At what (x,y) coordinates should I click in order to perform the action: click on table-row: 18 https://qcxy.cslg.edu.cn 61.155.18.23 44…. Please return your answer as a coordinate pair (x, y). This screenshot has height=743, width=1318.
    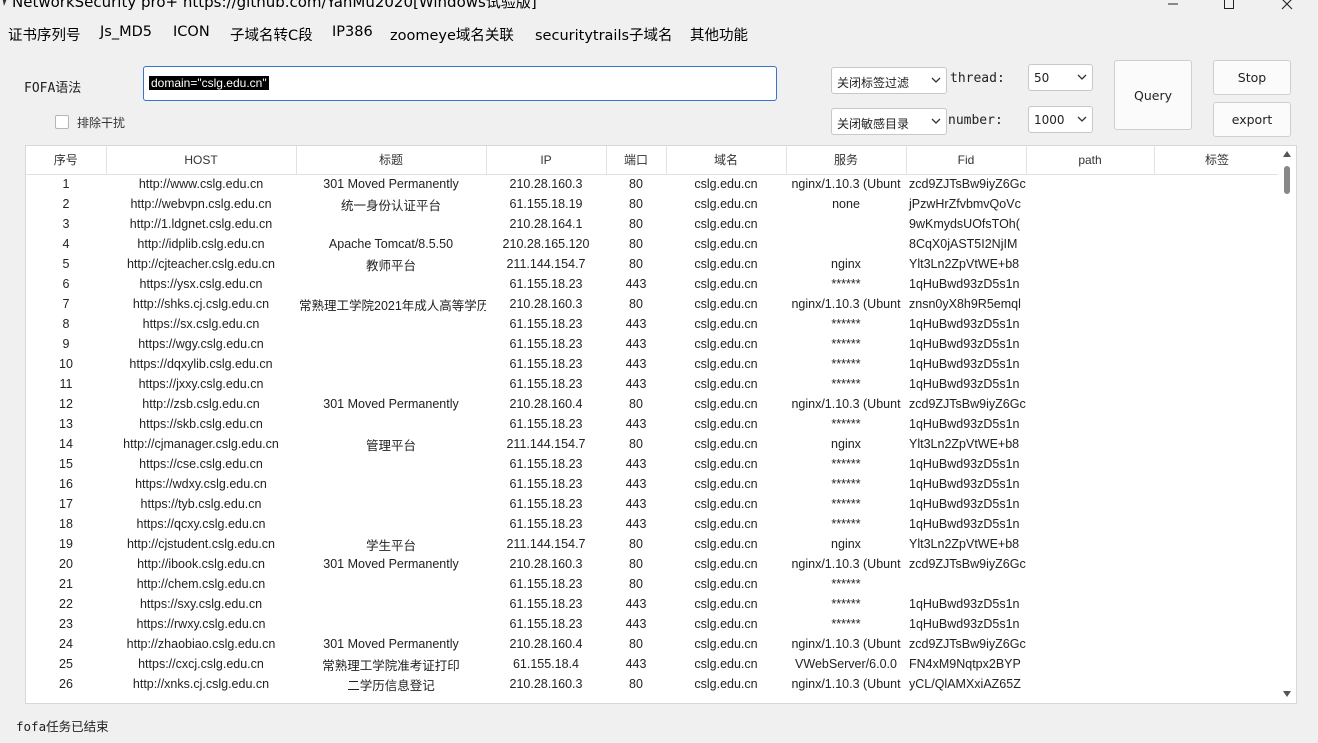
    Looking at the image, I should click on (653, 524).